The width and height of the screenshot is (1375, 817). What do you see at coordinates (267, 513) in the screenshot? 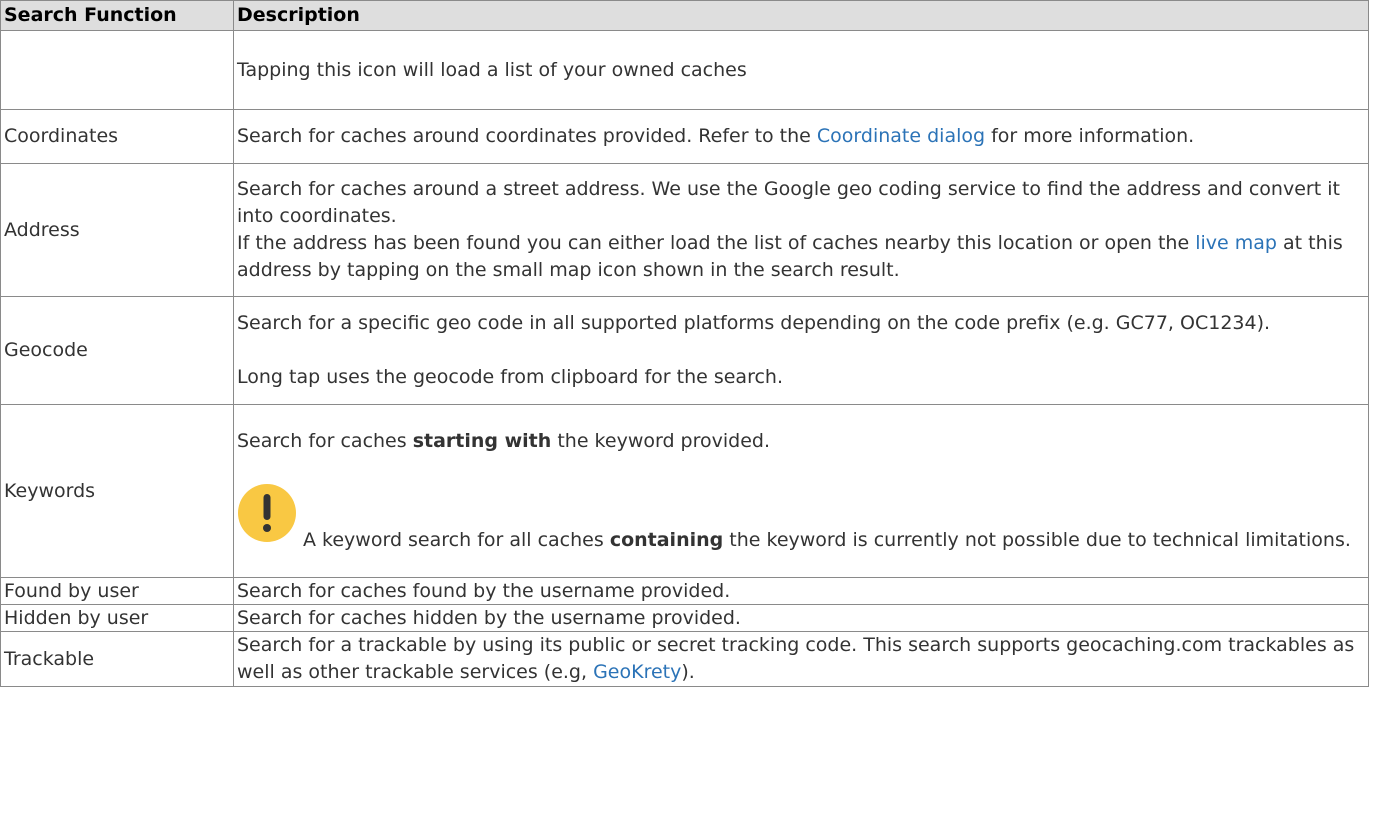
I see `exclamation-warning-icon` at bounding box center [267, 513].